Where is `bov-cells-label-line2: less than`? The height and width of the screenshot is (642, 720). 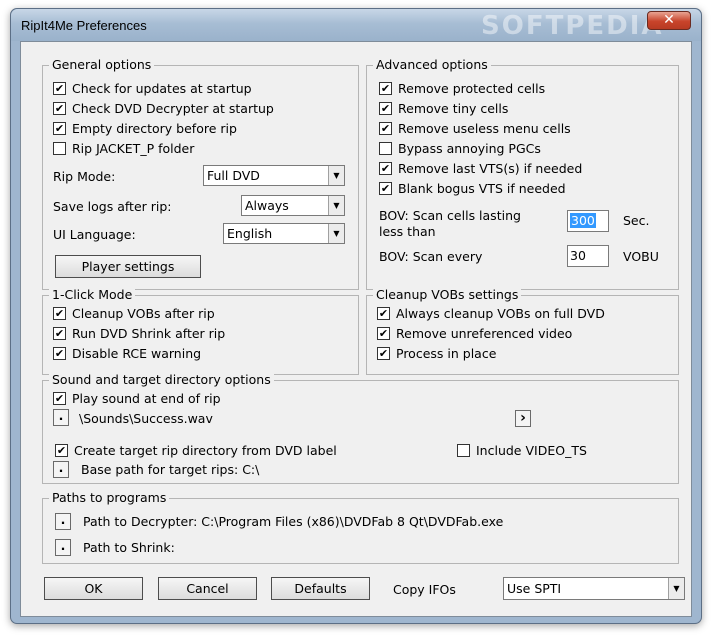 bov-cells-label-line2: less than is located at coordinates (407, 231).